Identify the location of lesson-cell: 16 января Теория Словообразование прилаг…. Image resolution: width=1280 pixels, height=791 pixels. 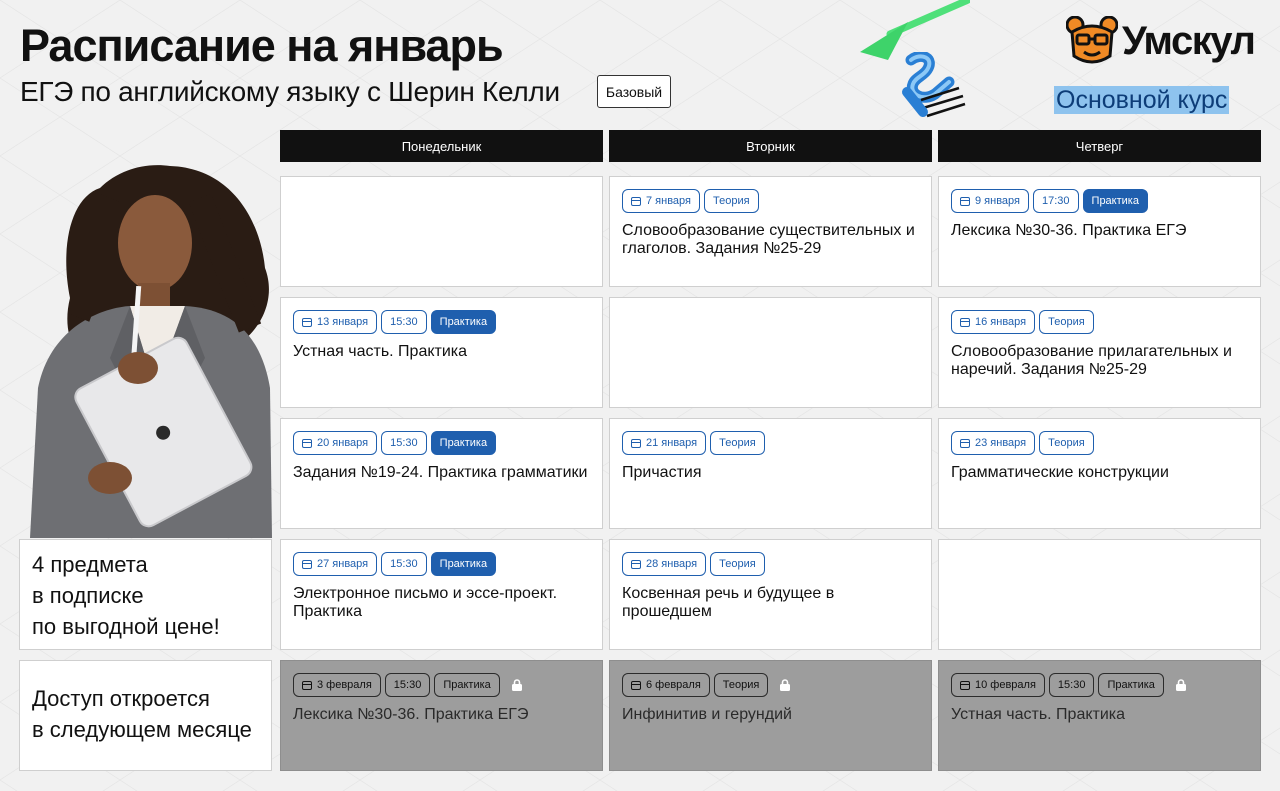
(1099, 352).